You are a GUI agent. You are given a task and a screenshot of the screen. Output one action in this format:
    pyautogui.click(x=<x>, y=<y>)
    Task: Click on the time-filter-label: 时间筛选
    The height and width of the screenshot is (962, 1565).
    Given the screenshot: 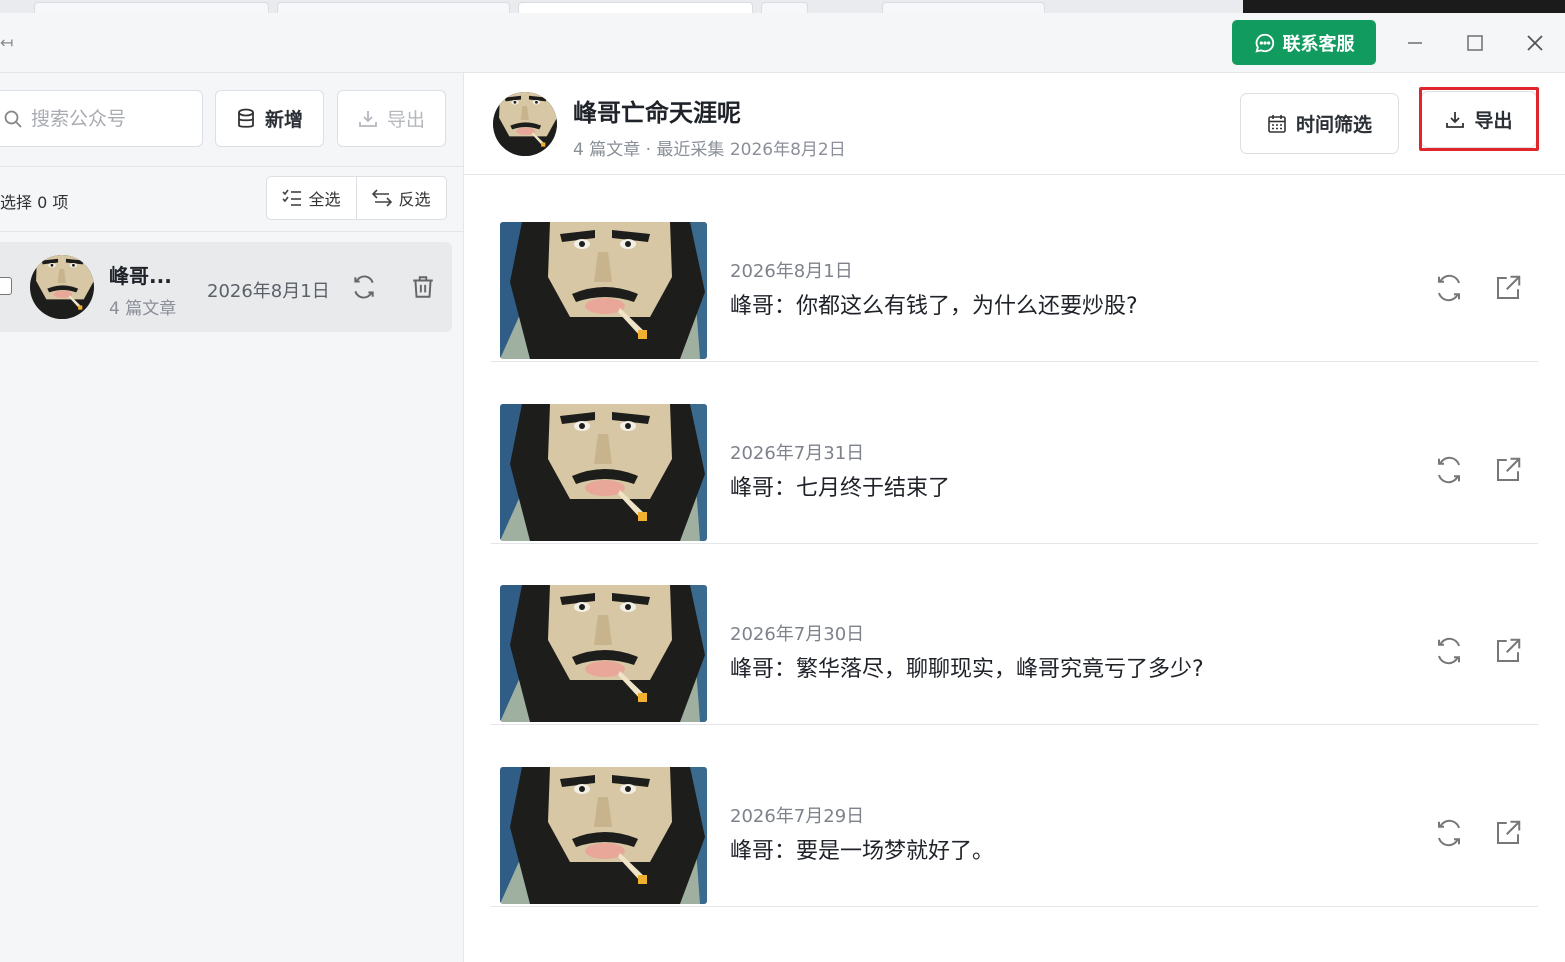 What is the action you would take?
    pyautogui.click(x=1333, y=125)
    